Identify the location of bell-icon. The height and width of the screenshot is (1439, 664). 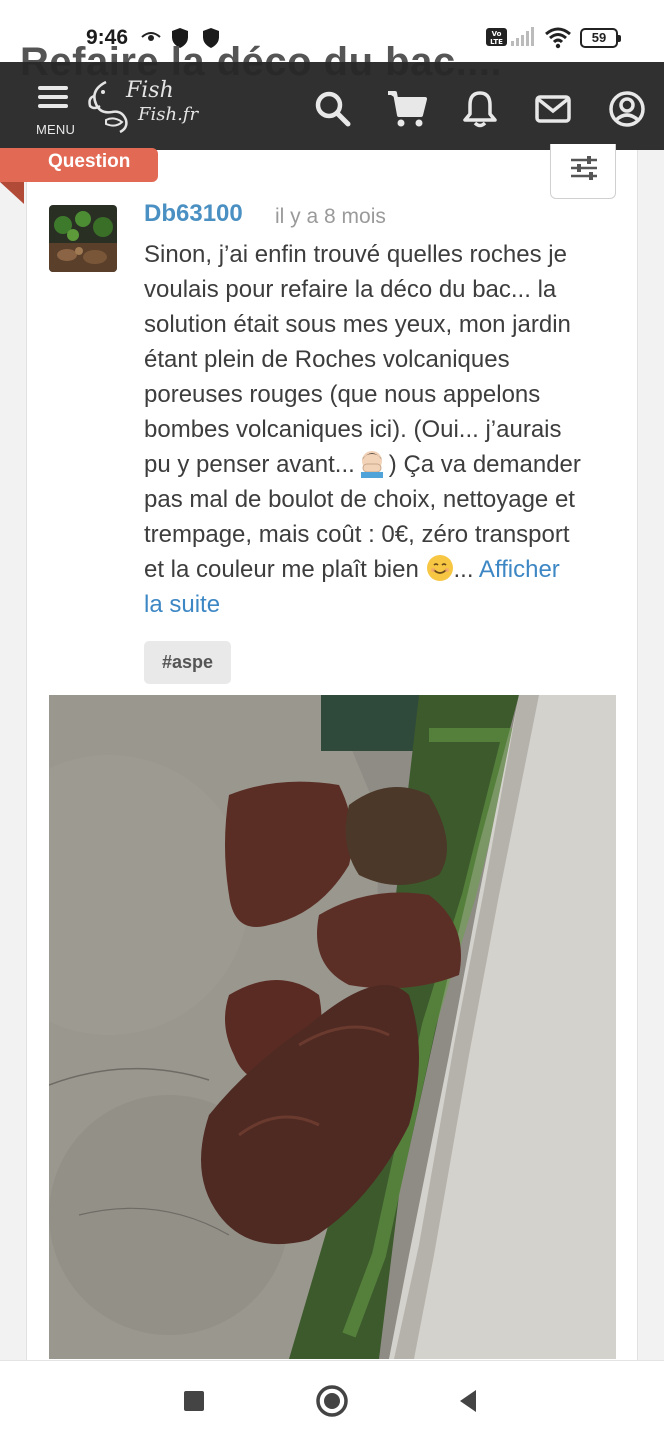
(480, 111).